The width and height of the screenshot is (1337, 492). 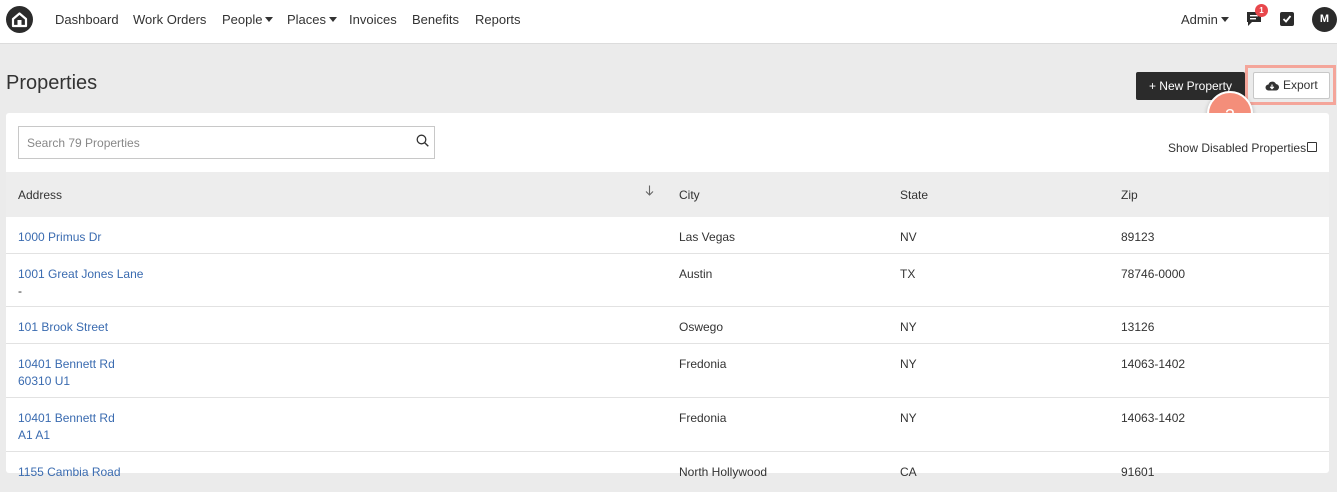 What do you see at coordinates (1312, 147) in the screenshot?
I see `show-disabled-checkbox` at bounding box center [1312, 147].